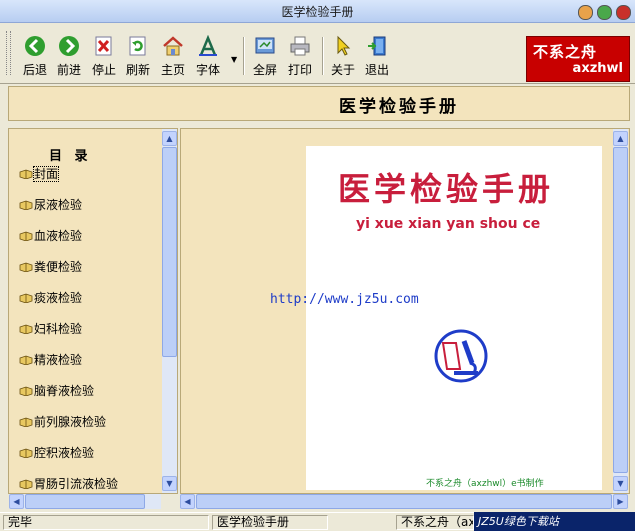 This screenshot has width=635, height=531. Describe the element at coordinates (597, 68) in the screenshot. I see `logo-text-latin: axzhwl` at that location.